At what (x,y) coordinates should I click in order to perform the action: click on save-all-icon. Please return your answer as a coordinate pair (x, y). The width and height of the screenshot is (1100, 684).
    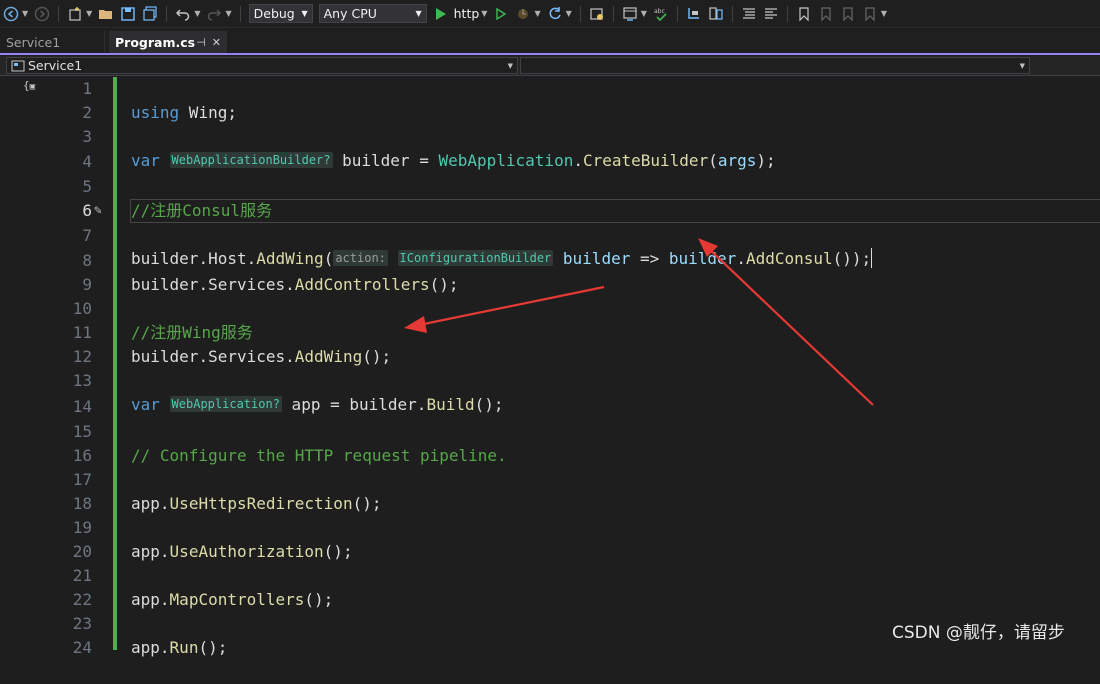
    Looking at the image, I should click on (150, 14).